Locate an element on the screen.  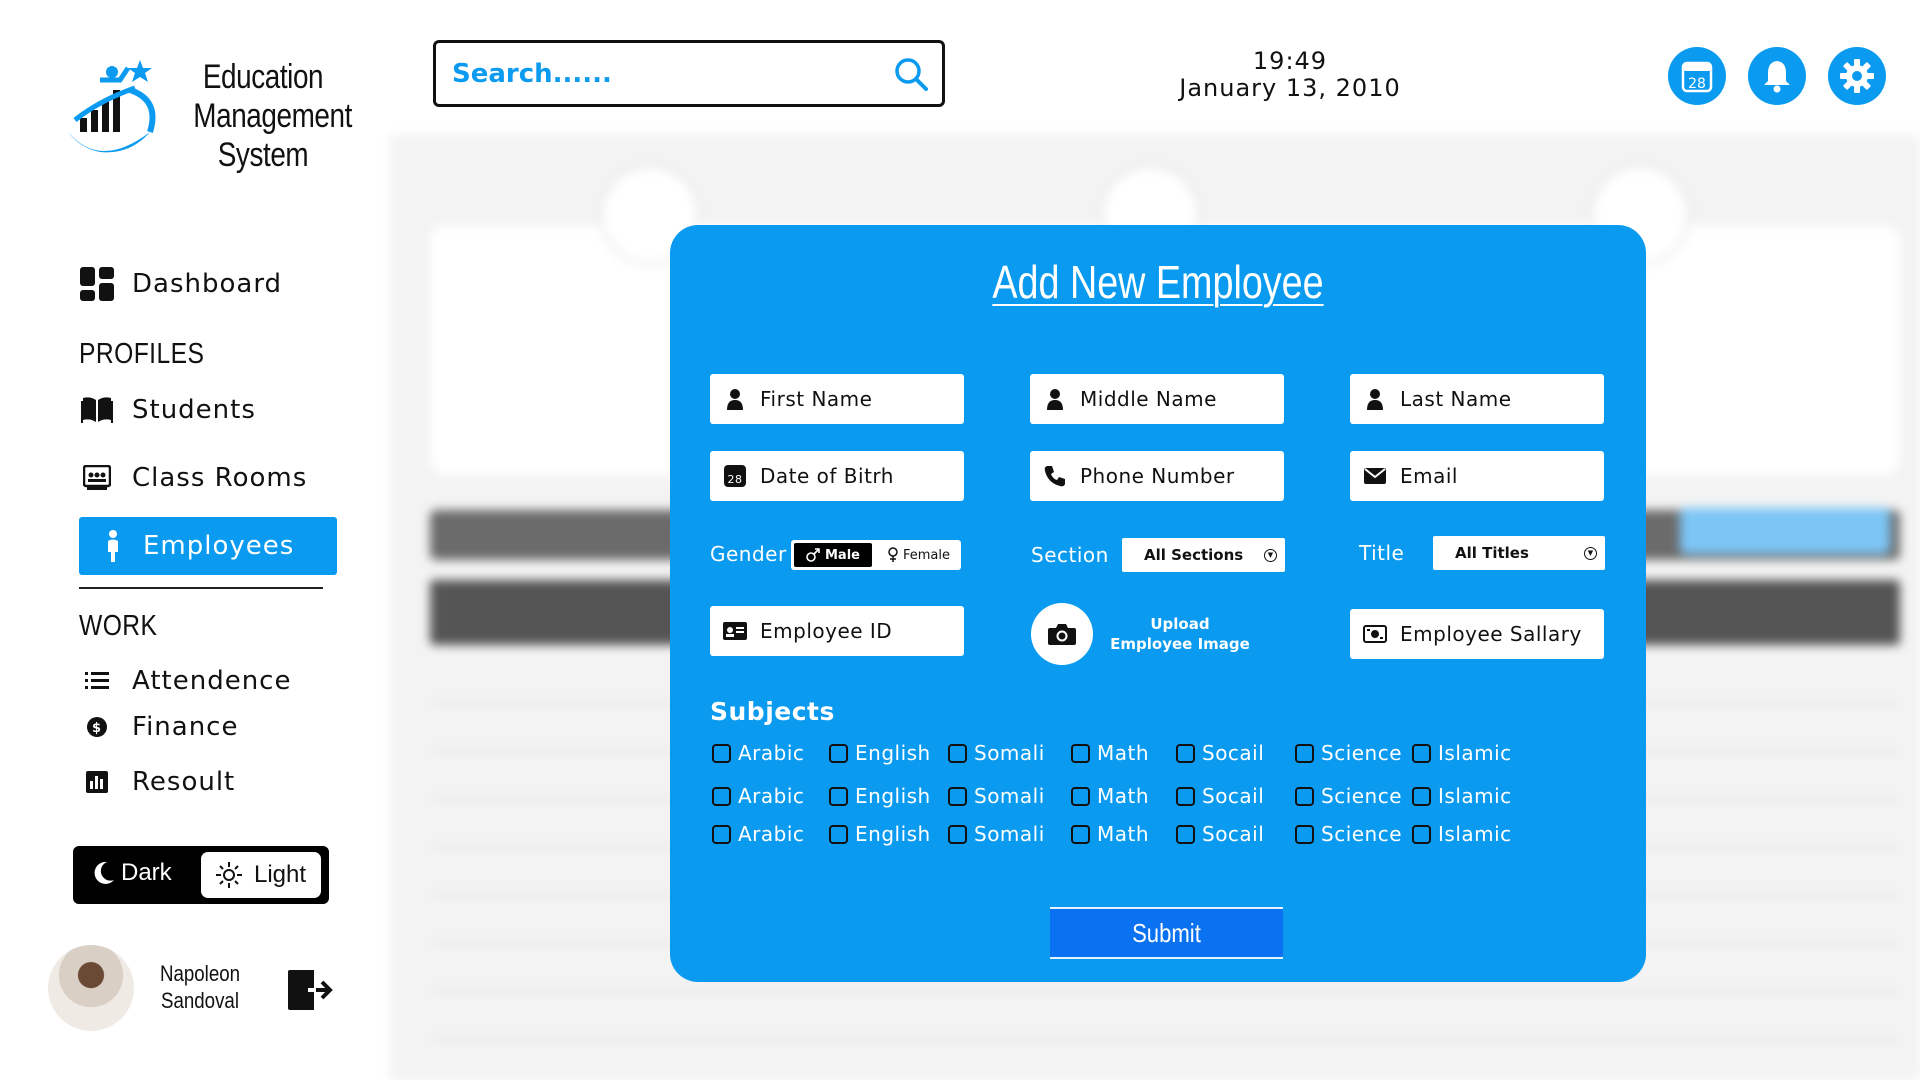
title-select: All Titles ▼ is located at coordinates (1519, 553).